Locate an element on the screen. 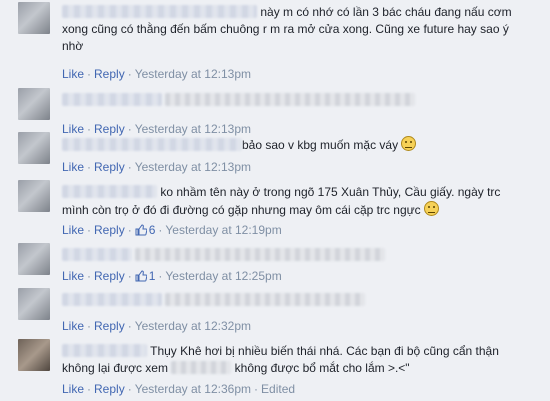 This screenshot has height=401, width=550. timestamp: Yesterday at 12:32pm is located at coordinates (193, 326).